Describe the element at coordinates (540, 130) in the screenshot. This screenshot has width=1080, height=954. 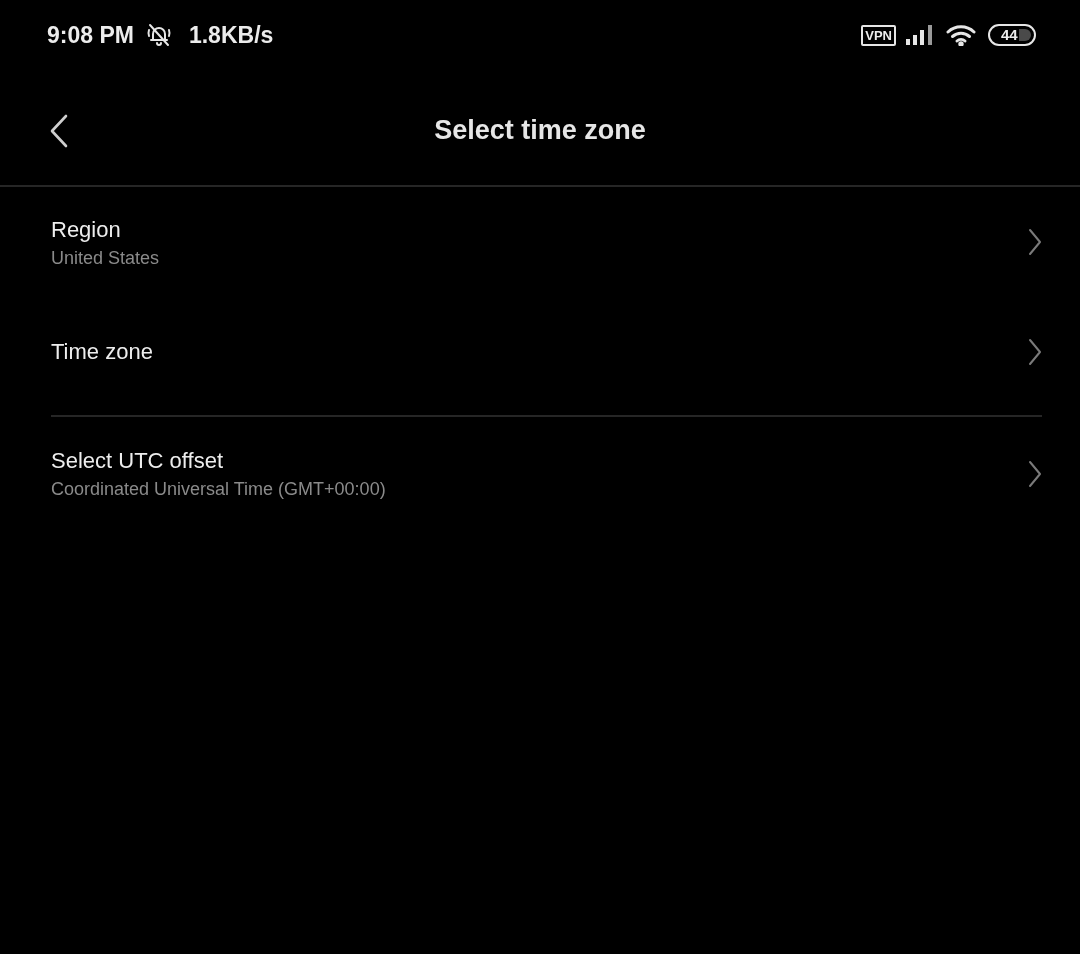
I see `page-title: Select time zone` at that location.